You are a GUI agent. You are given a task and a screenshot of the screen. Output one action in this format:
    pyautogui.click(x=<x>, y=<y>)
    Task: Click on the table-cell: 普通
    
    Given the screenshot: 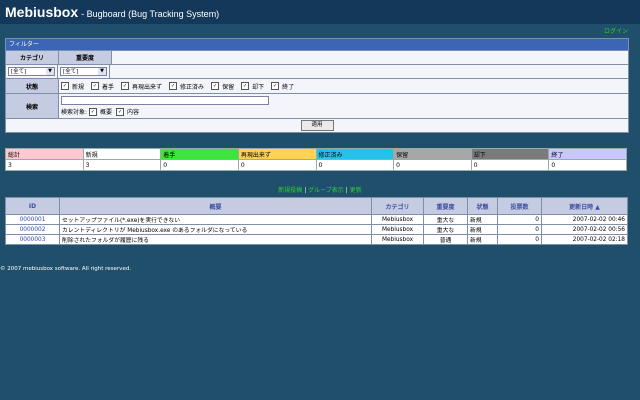 What is the action you would take?
    pyautogui.click(x=445, y=239)
    